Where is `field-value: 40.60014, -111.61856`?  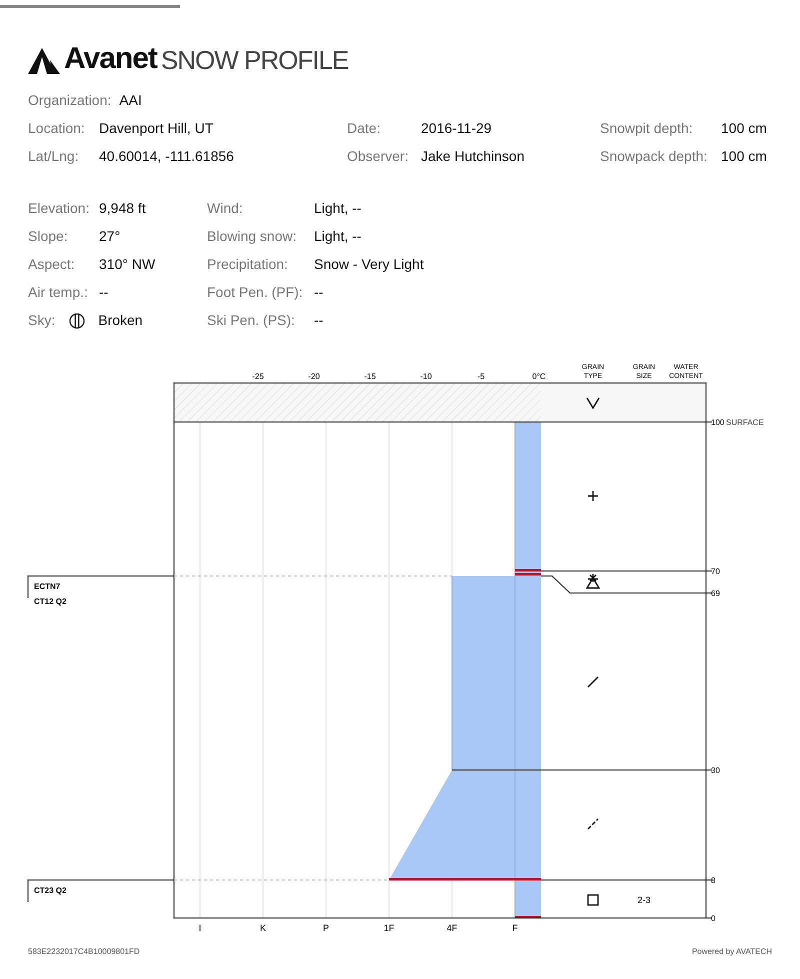 field-value: 40.60014, -111.61856 is located at coordinates (166, 156).